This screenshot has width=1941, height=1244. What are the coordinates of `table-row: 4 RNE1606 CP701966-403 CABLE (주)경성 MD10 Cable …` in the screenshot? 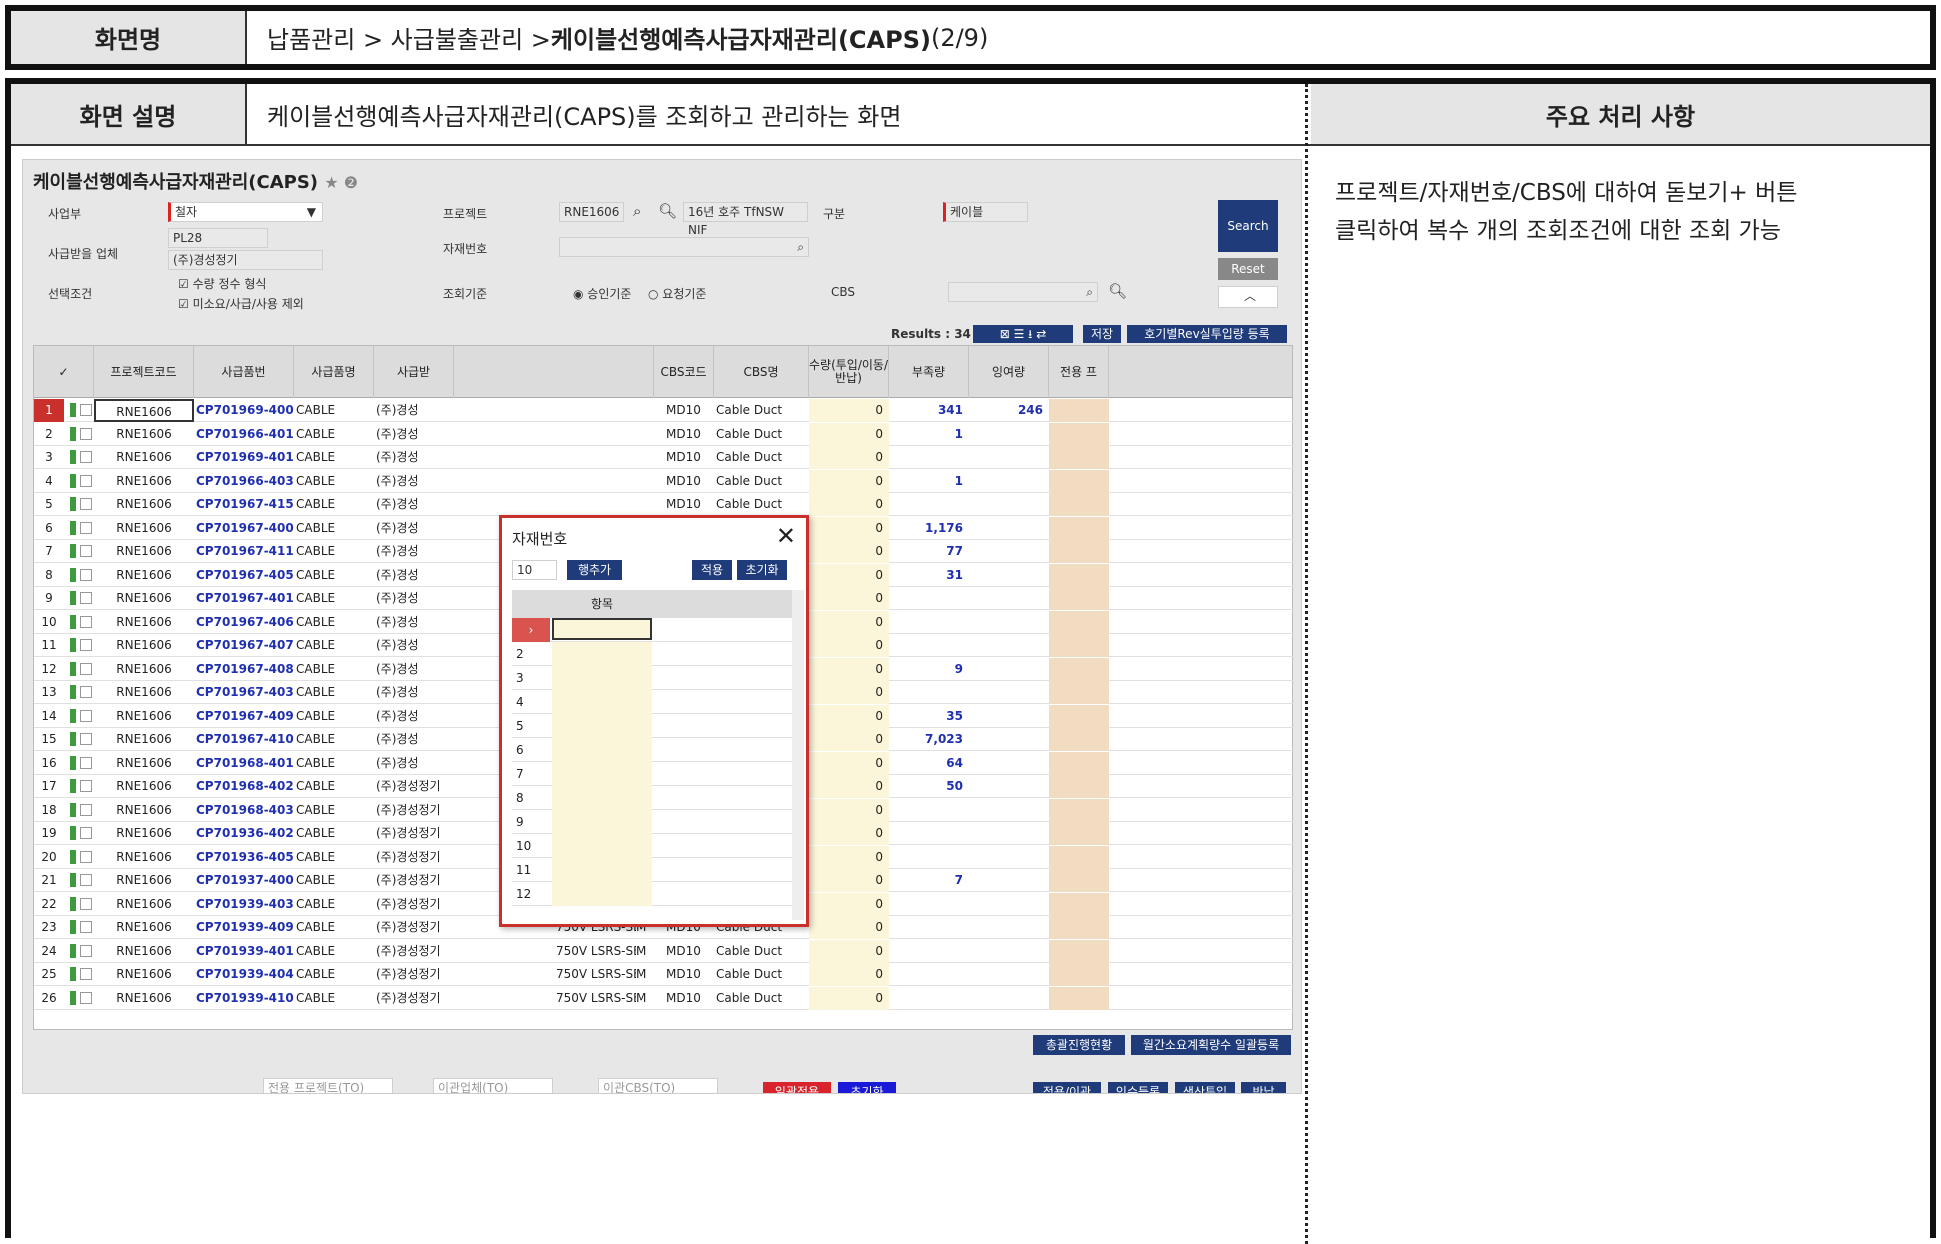 It's located at (664, 481).